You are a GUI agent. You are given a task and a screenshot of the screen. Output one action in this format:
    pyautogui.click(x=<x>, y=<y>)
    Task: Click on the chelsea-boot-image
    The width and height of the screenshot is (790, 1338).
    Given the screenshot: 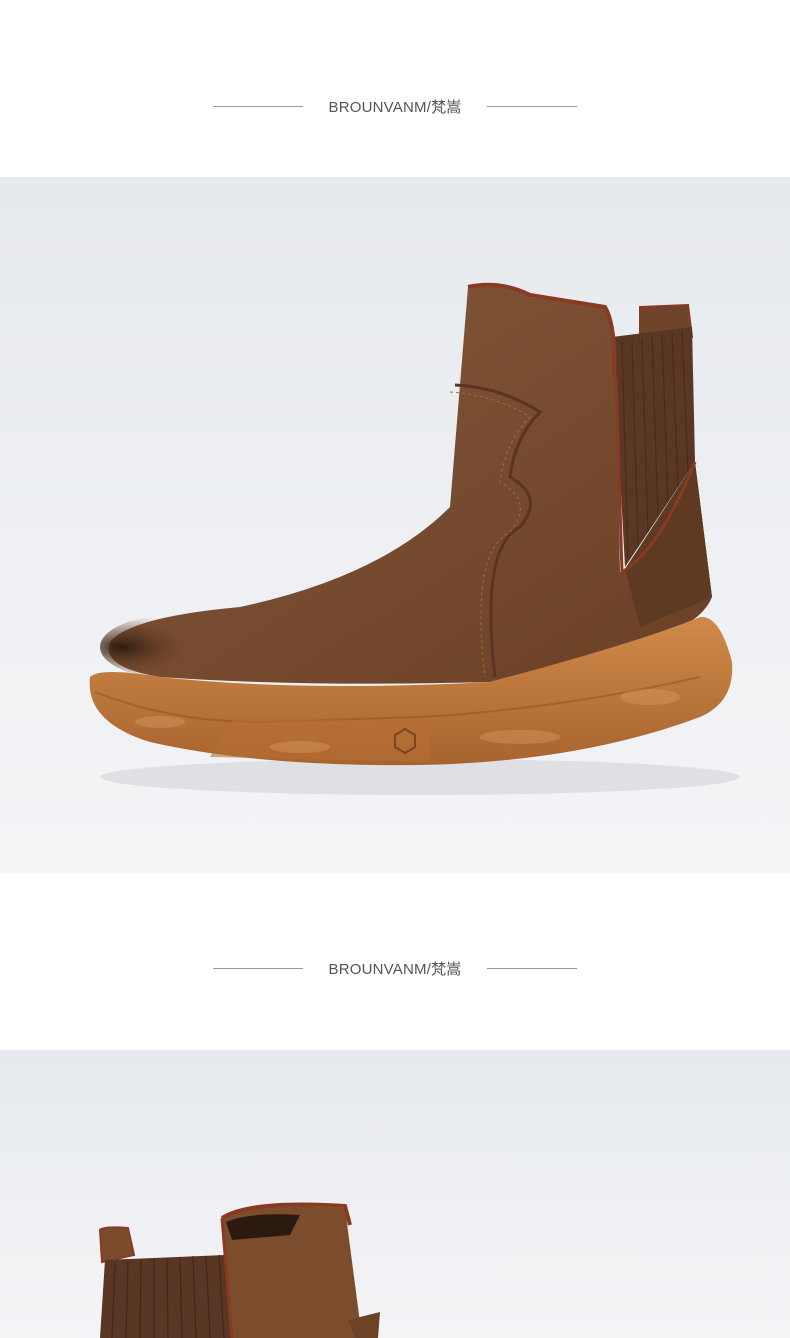 What is the action you would take?
    pyautogui.click(x=239, y=1270)
    